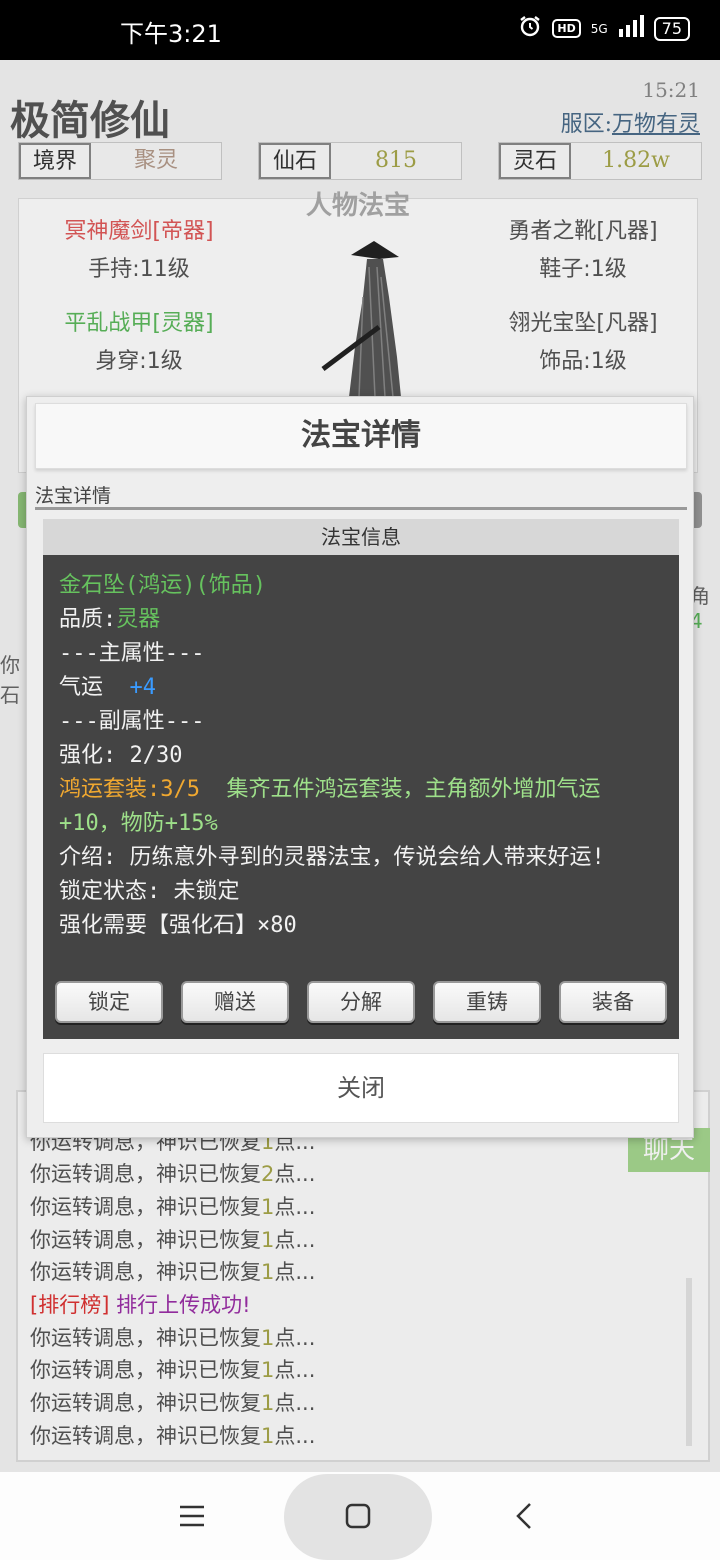  Describe the element at coordinates (566, 28) in the screenshot. I see `hd-icon: HD` at that location.